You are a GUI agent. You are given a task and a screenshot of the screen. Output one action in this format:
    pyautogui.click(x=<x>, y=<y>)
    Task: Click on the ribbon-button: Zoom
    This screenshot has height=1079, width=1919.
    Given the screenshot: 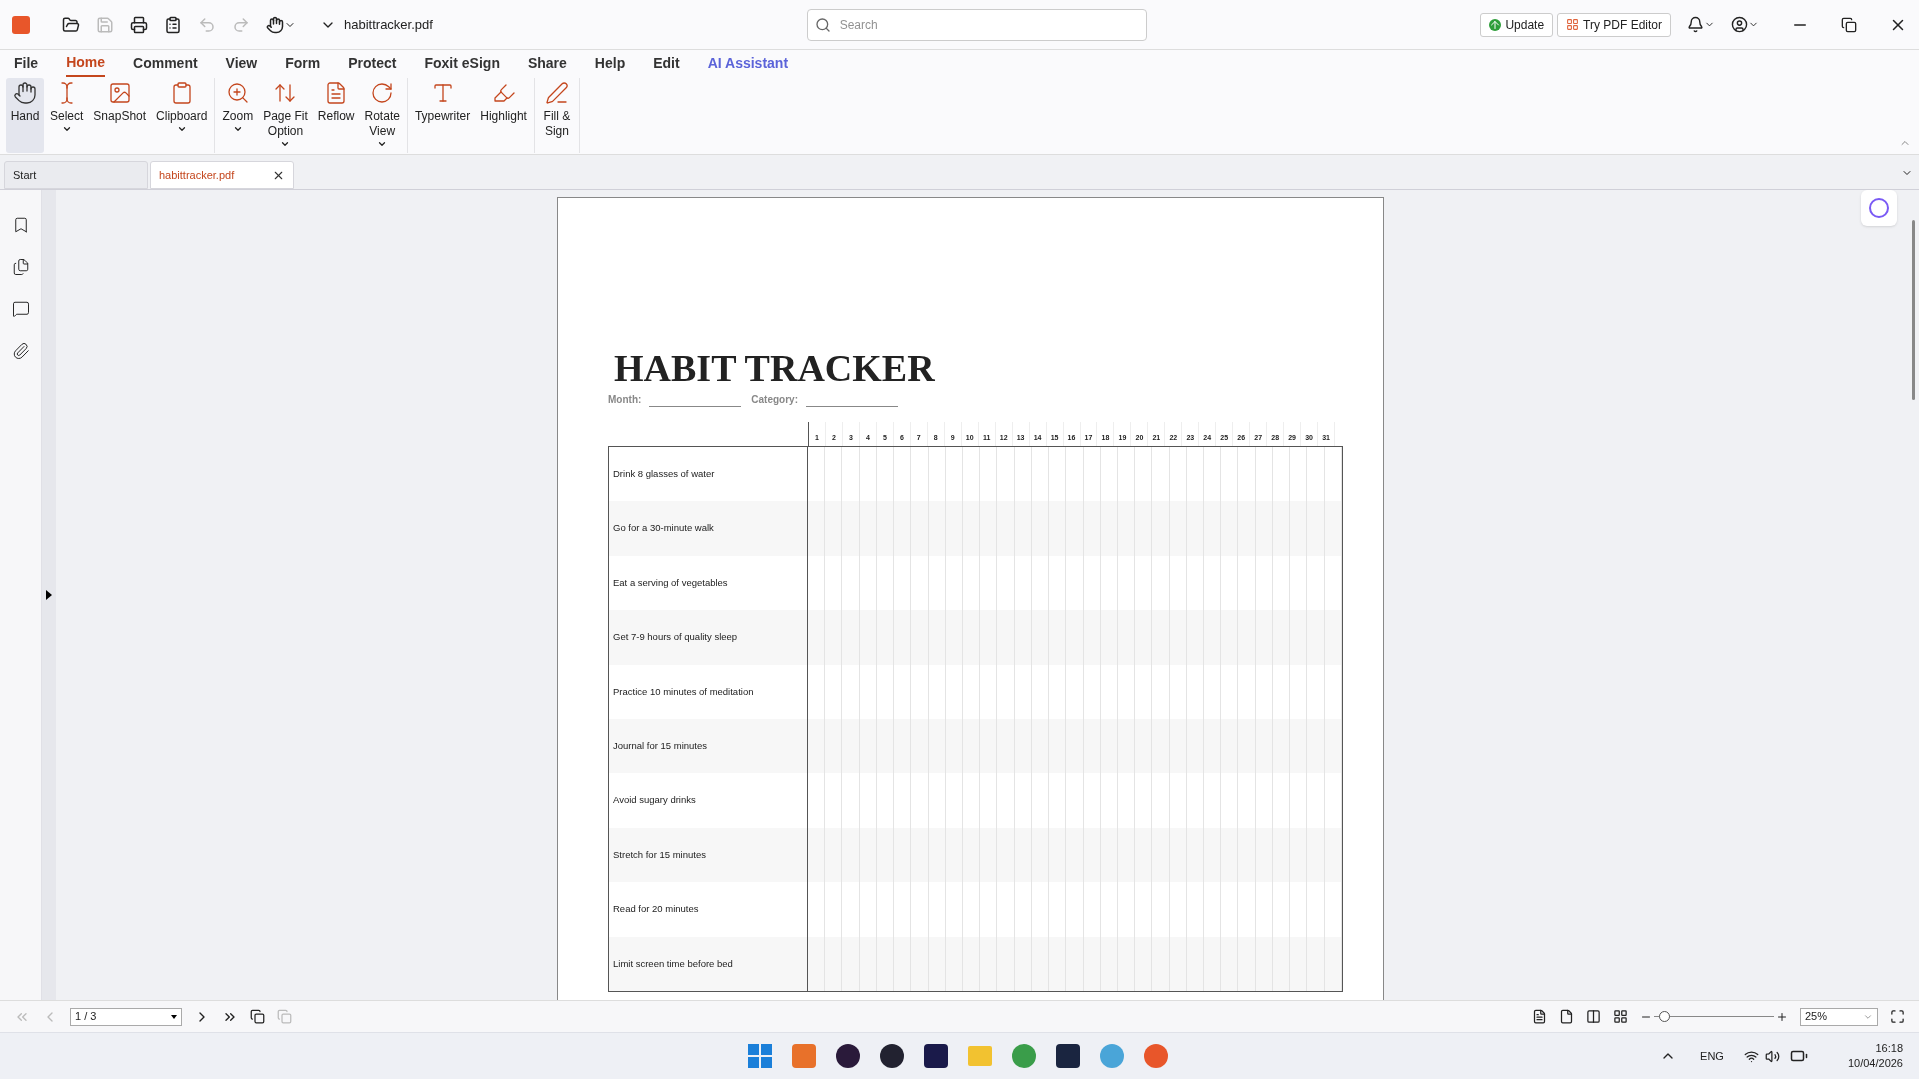 What is the action you would take?
    pyautogui.click(x=238, y=115)
    